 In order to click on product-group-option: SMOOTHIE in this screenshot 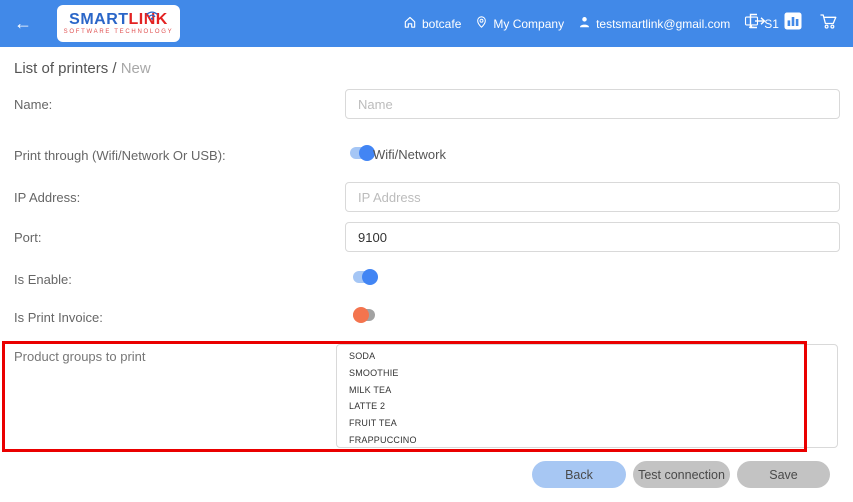, I will do `click(593, 373)`.